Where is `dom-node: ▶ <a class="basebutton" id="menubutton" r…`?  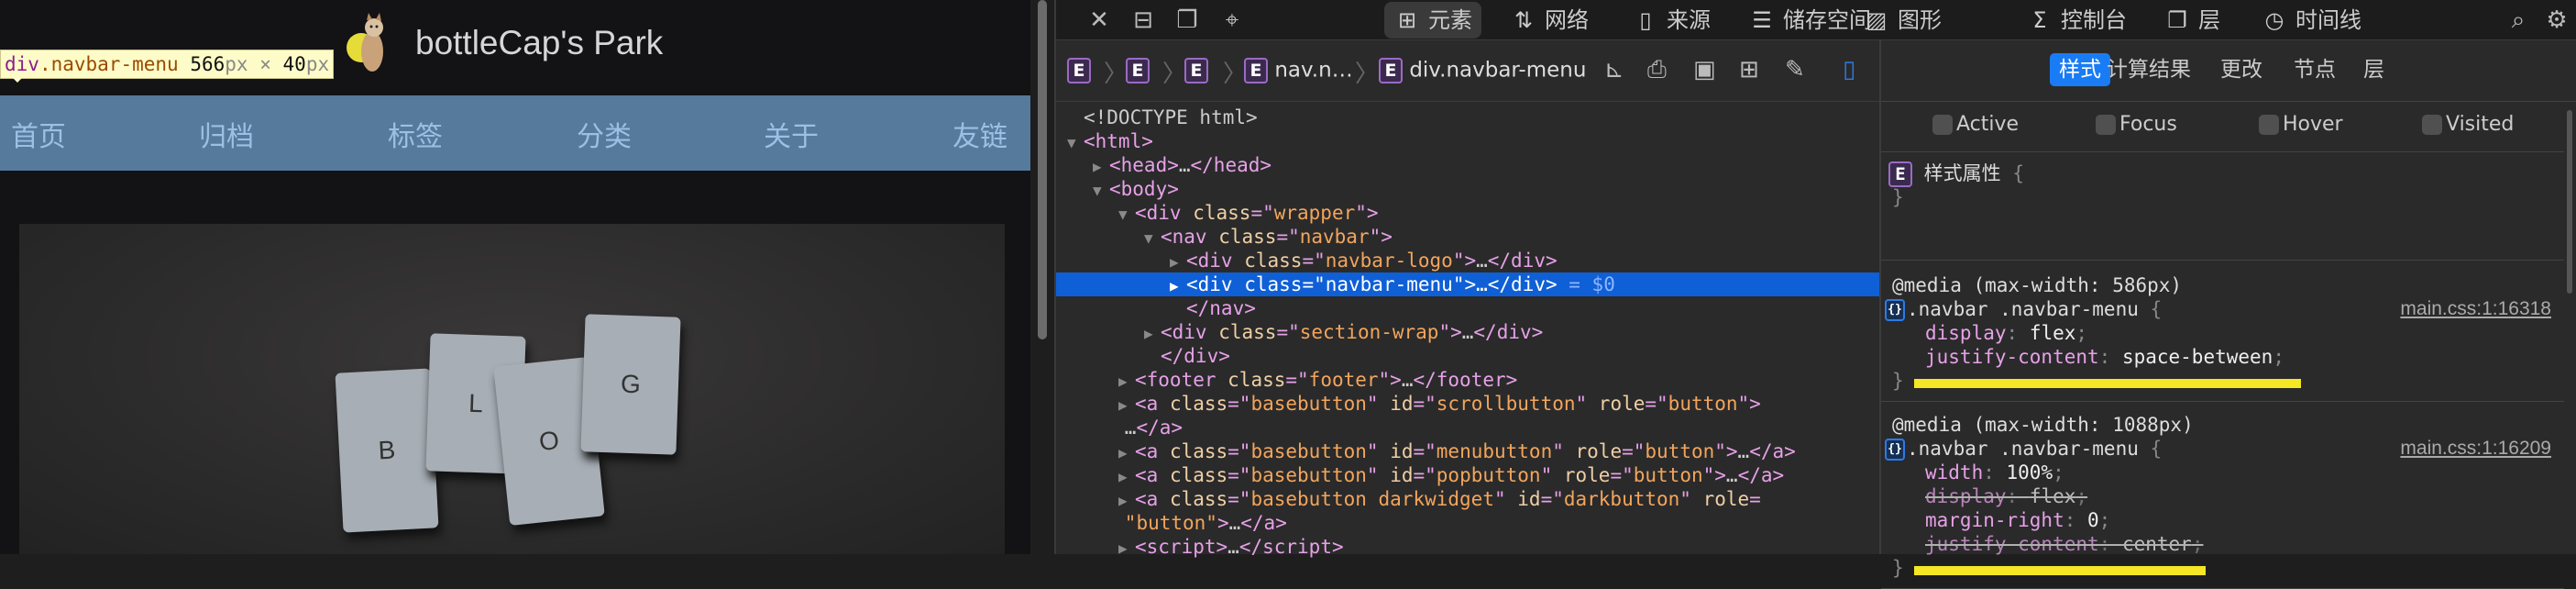
dom-node: ▶ <a class="basebutton" id="menubutton" r… is located at coordinates (1467, 451).